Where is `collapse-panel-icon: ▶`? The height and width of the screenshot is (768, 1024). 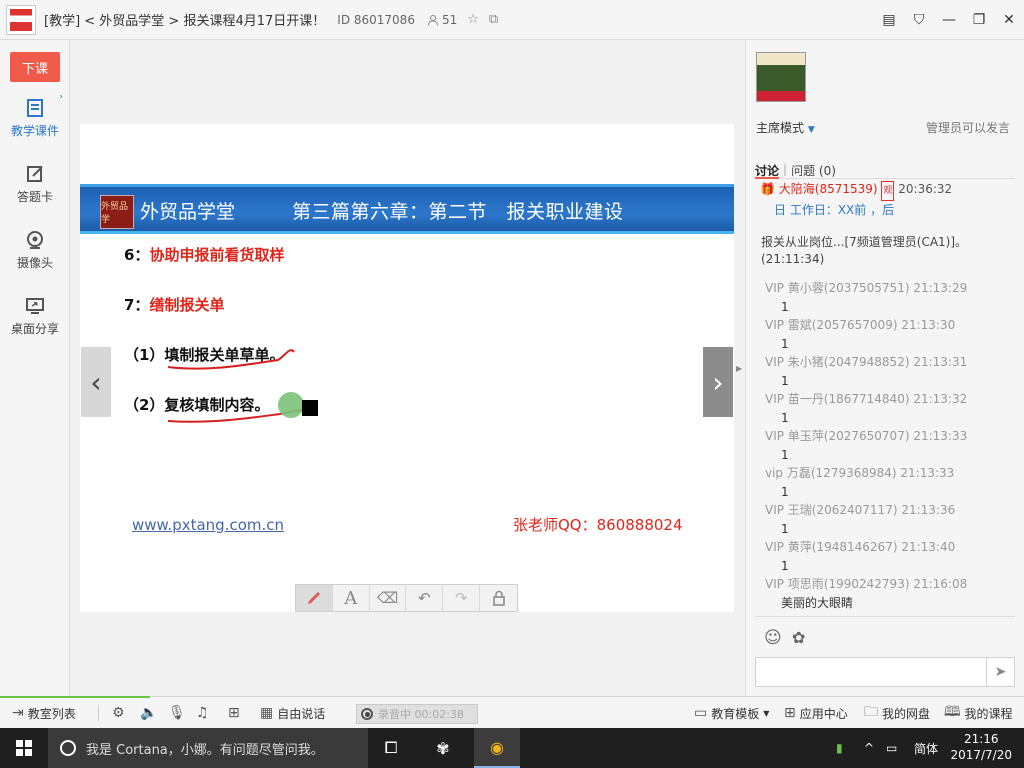
collapse-panel-icon: ▶ is located at coordinates (739, 368).